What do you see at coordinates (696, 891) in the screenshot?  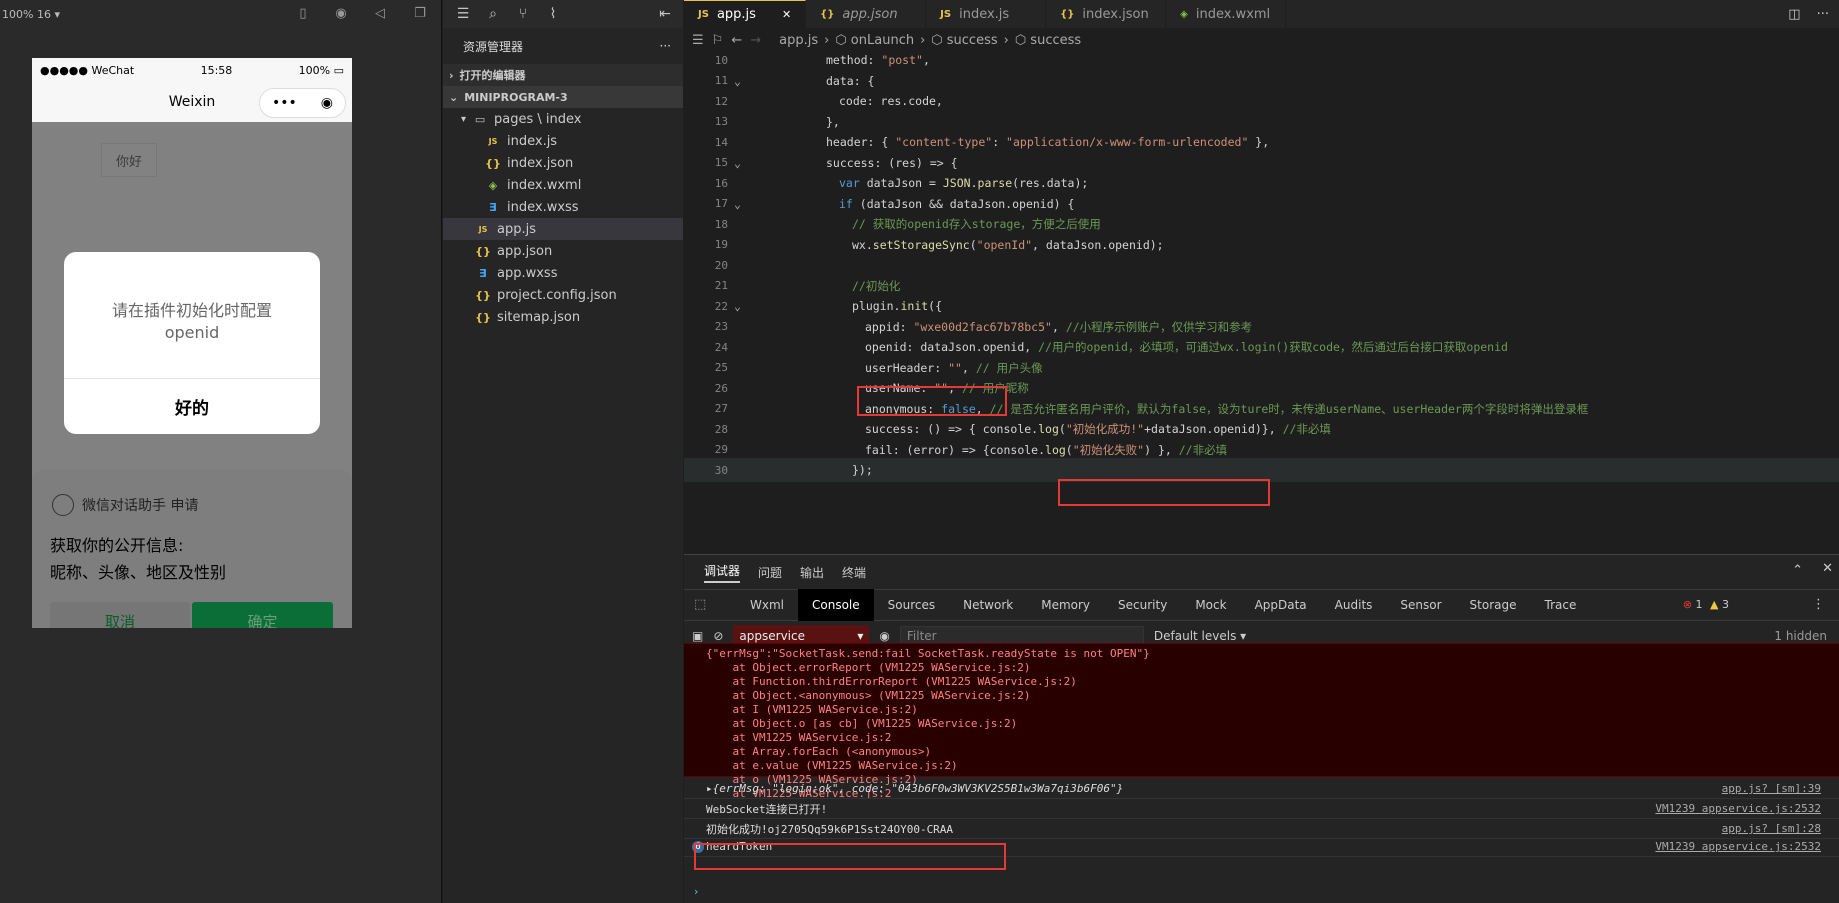 I see `console-prompt-icon: ›` at bounding box center [696, 891].